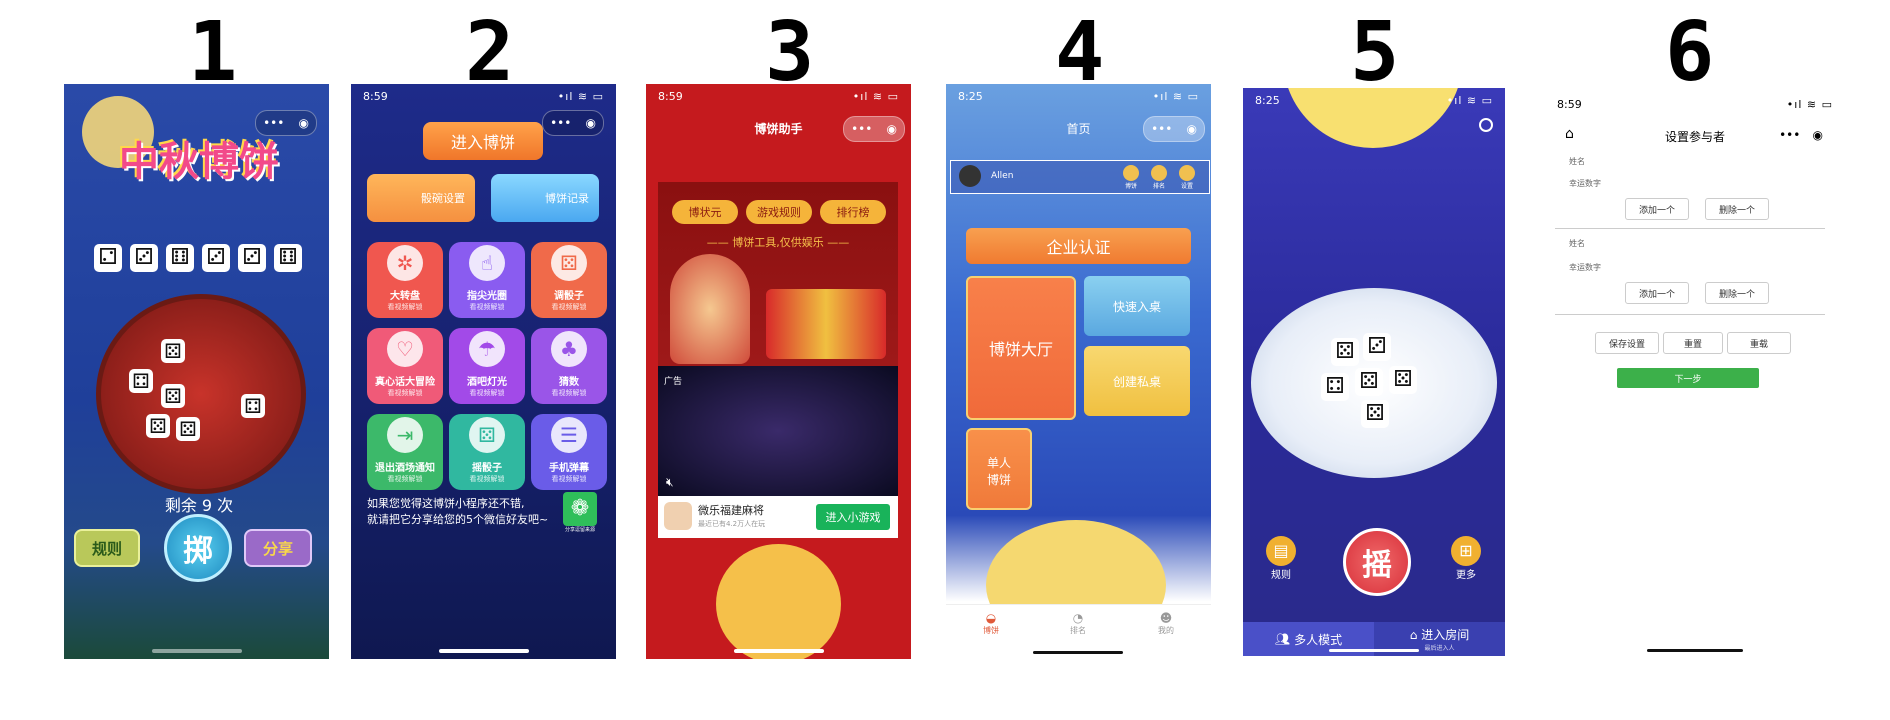  I want to click on tab-bobing: ◒ 博饼, so click(991, 623).